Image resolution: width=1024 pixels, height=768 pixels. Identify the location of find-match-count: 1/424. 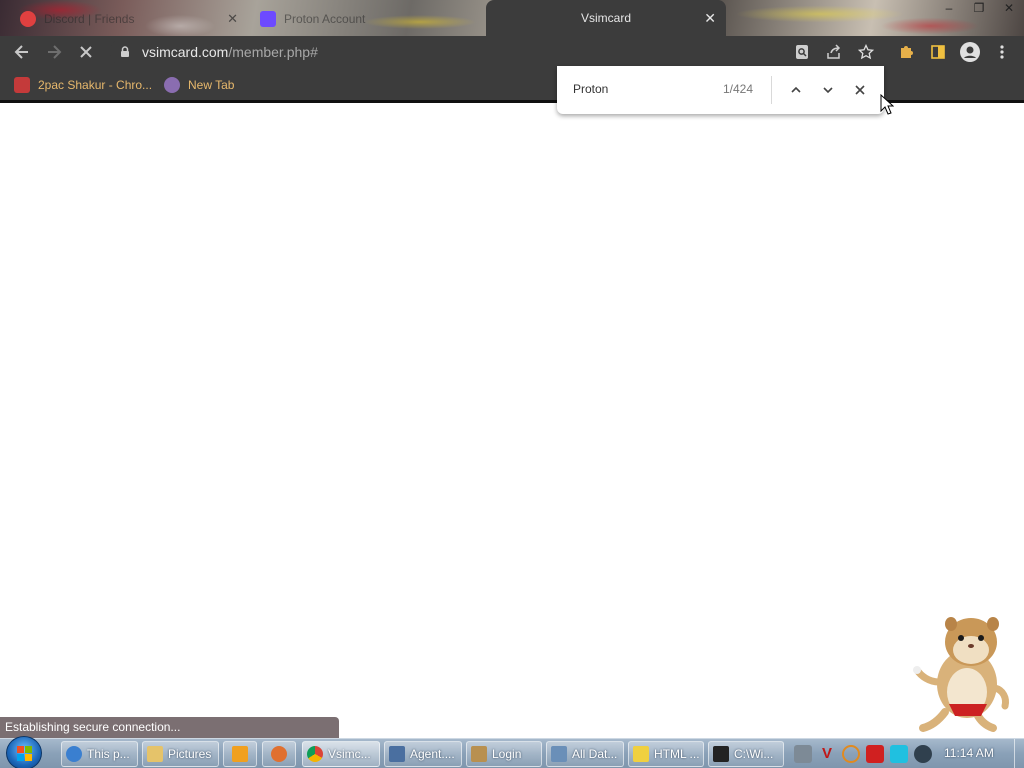
(738, 89).